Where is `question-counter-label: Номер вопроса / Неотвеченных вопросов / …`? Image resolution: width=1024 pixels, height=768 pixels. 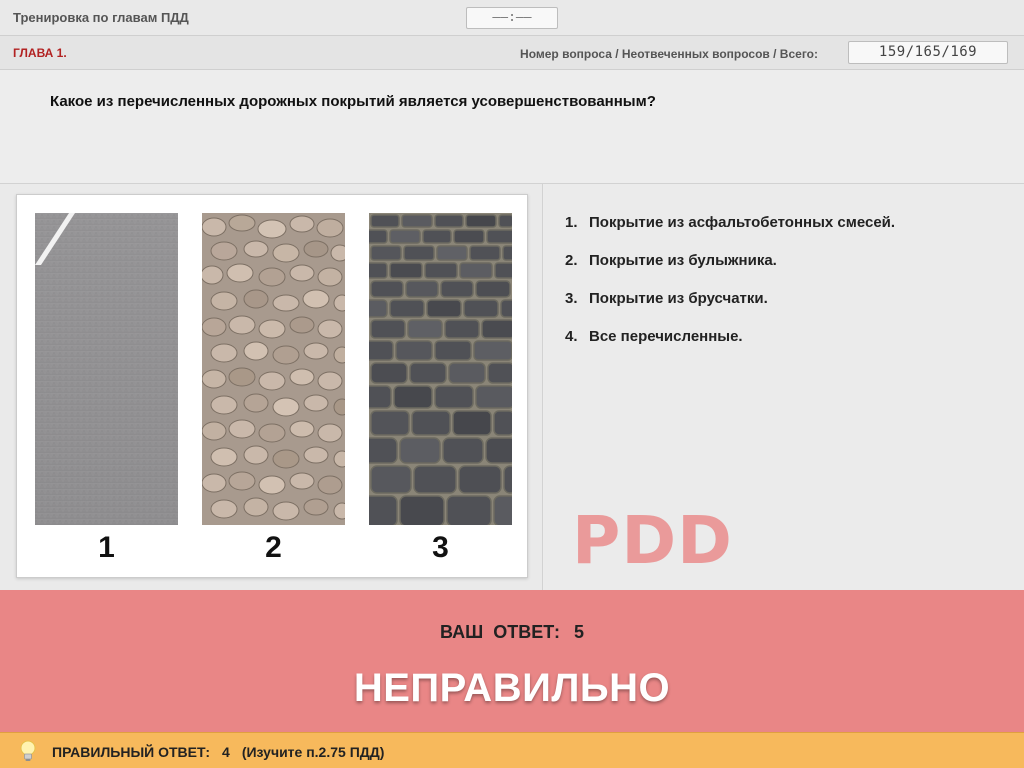 question-counter-label: Номер вопроса / Неотвеченных вопросов / … is located at coordinates (669, 54).